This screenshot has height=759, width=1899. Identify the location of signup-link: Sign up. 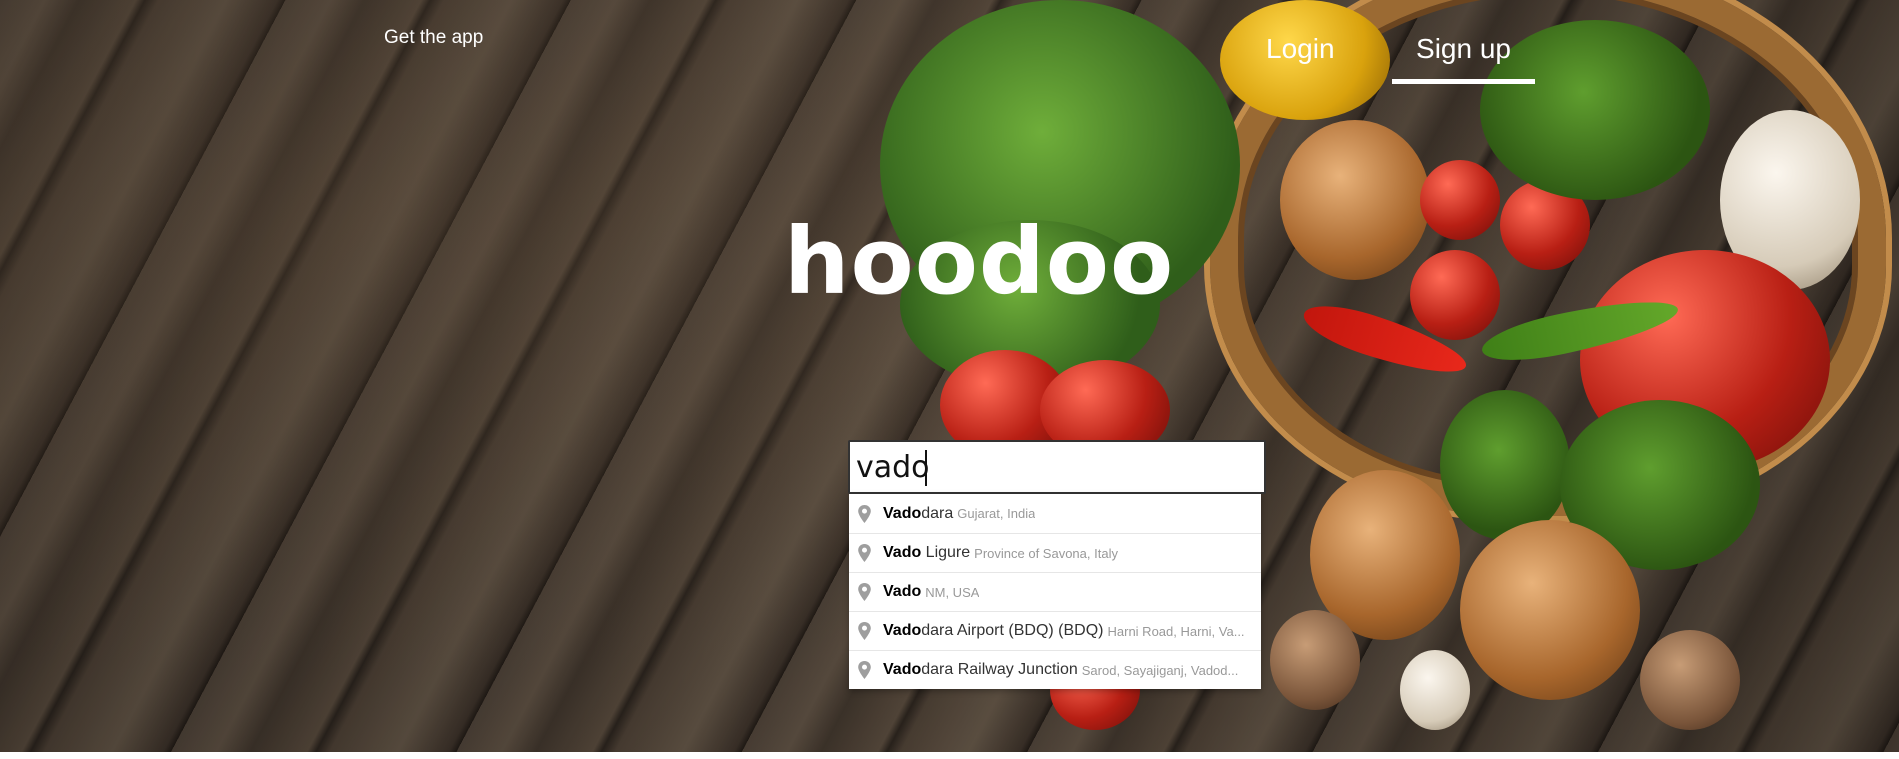
(1463, 49).